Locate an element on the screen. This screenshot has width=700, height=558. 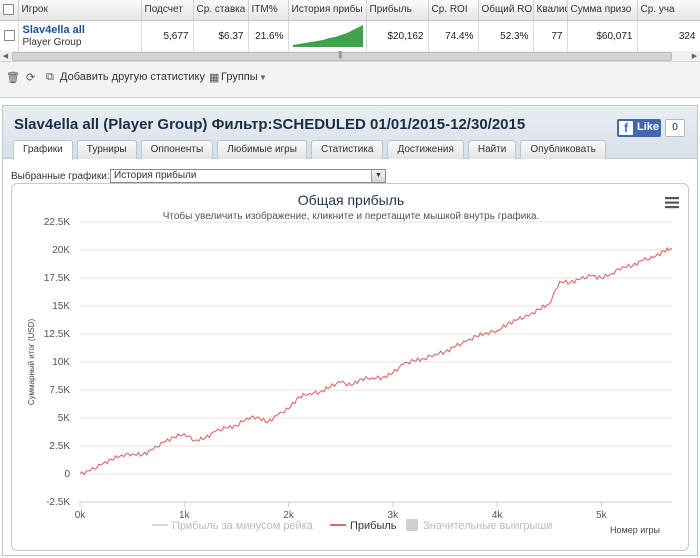
avg-entrants-cell: 324 is located at coordinates (668, 36).